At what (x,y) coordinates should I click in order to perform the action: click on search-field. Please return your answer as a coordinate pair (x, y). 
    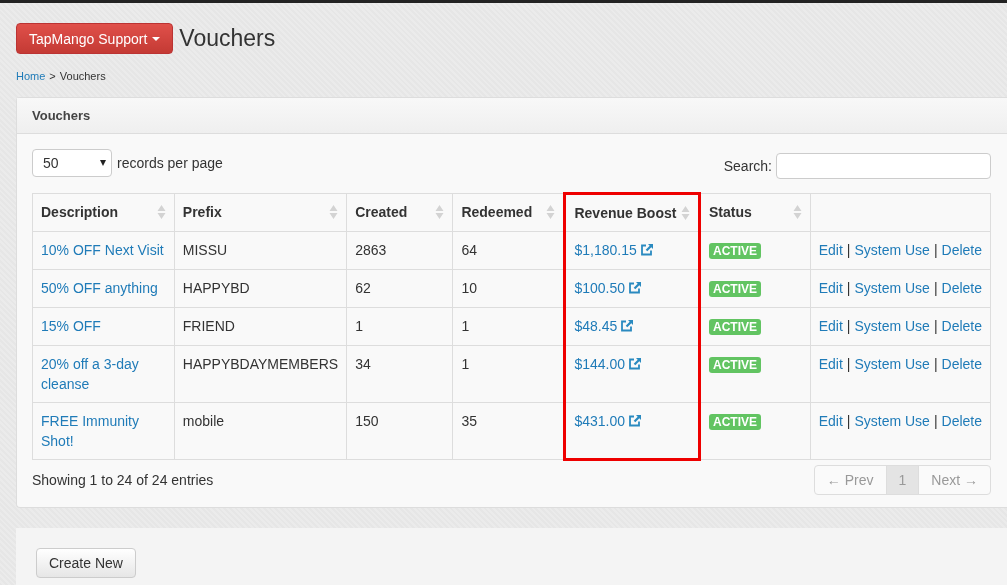
    Looking at the image, I should click on (883, 166).